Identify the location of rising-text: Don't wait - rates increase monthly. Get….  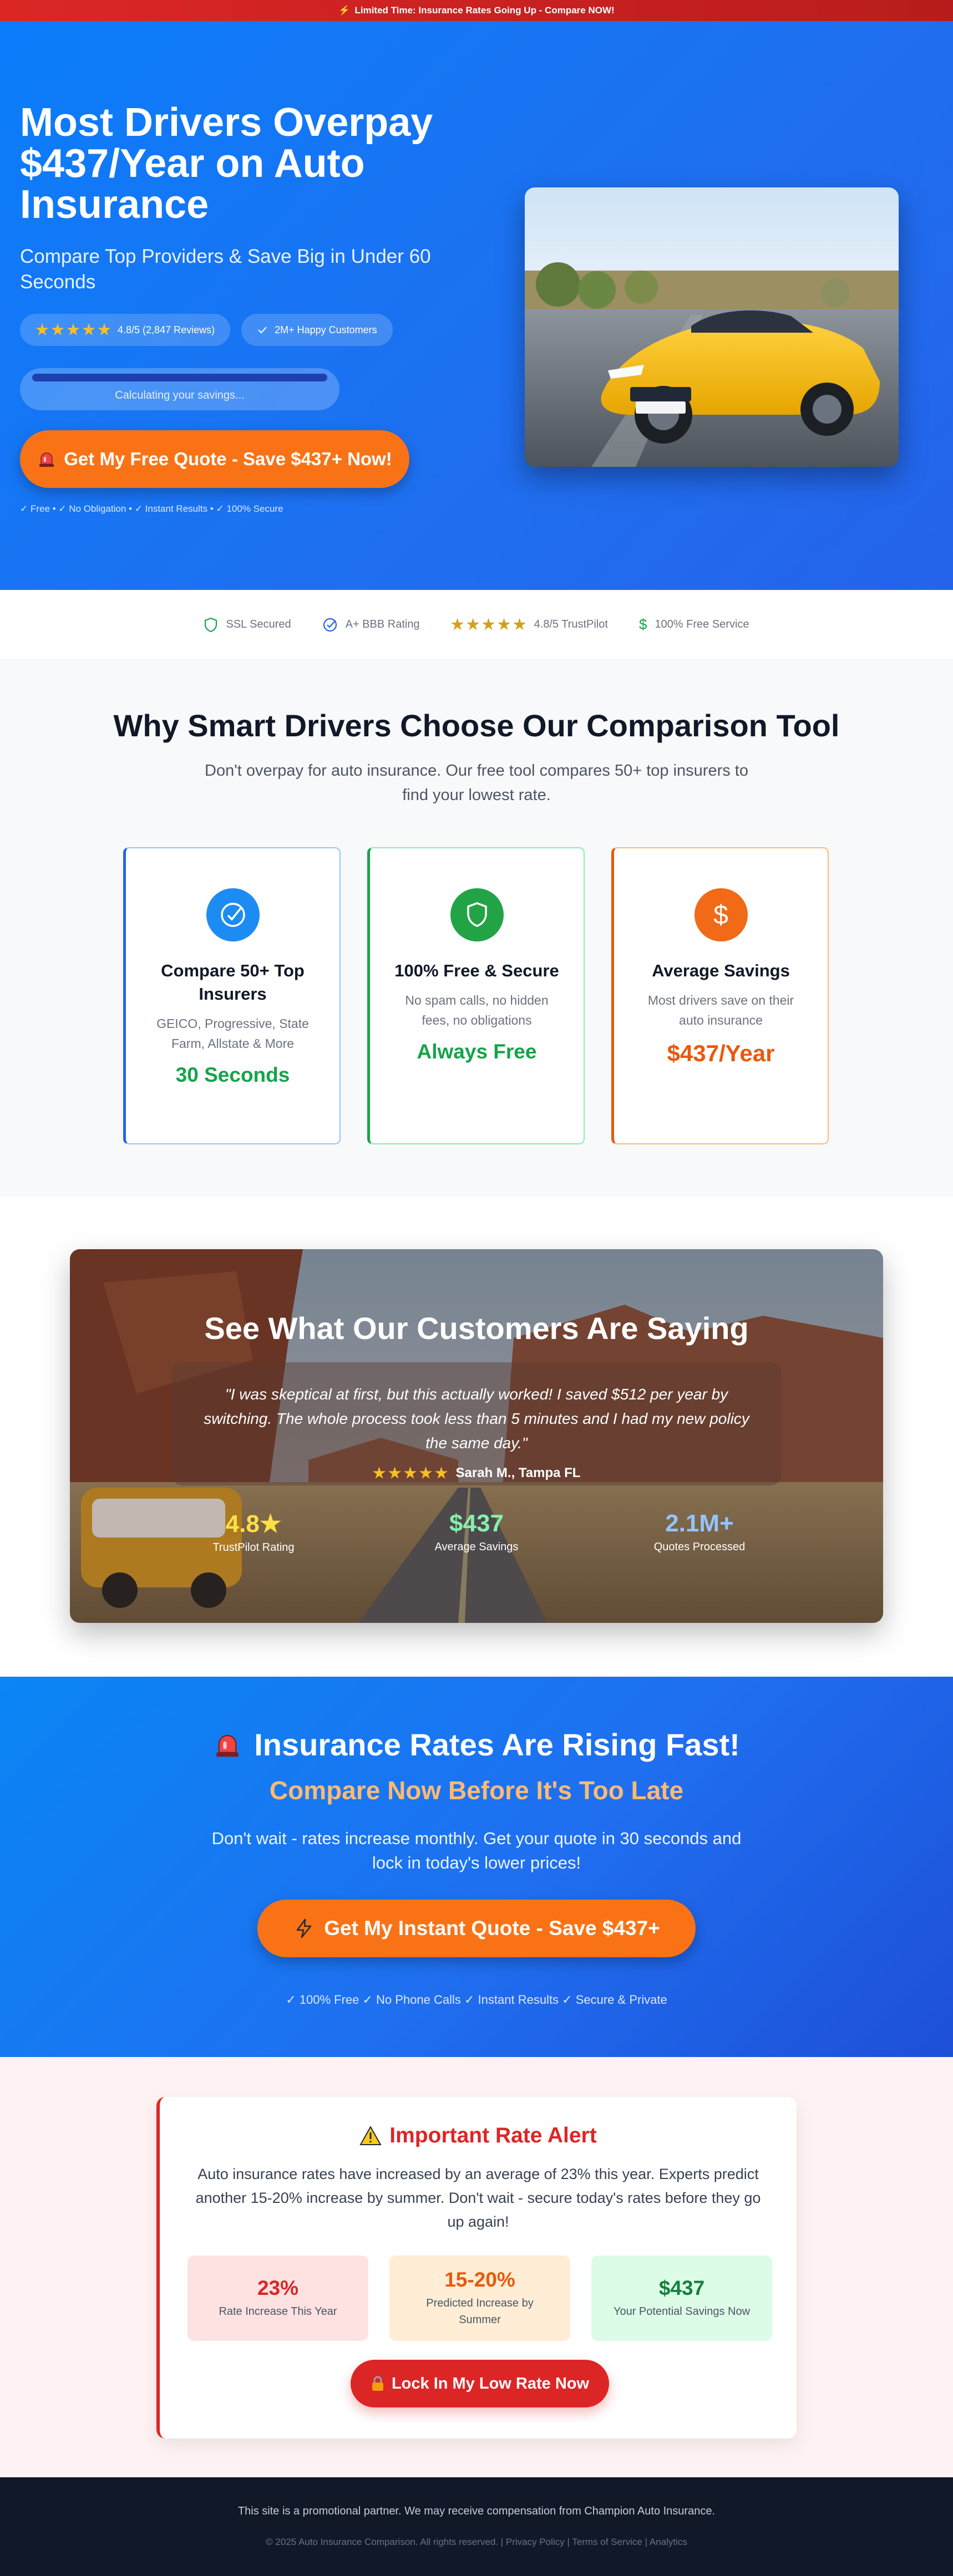
(476, 1850).